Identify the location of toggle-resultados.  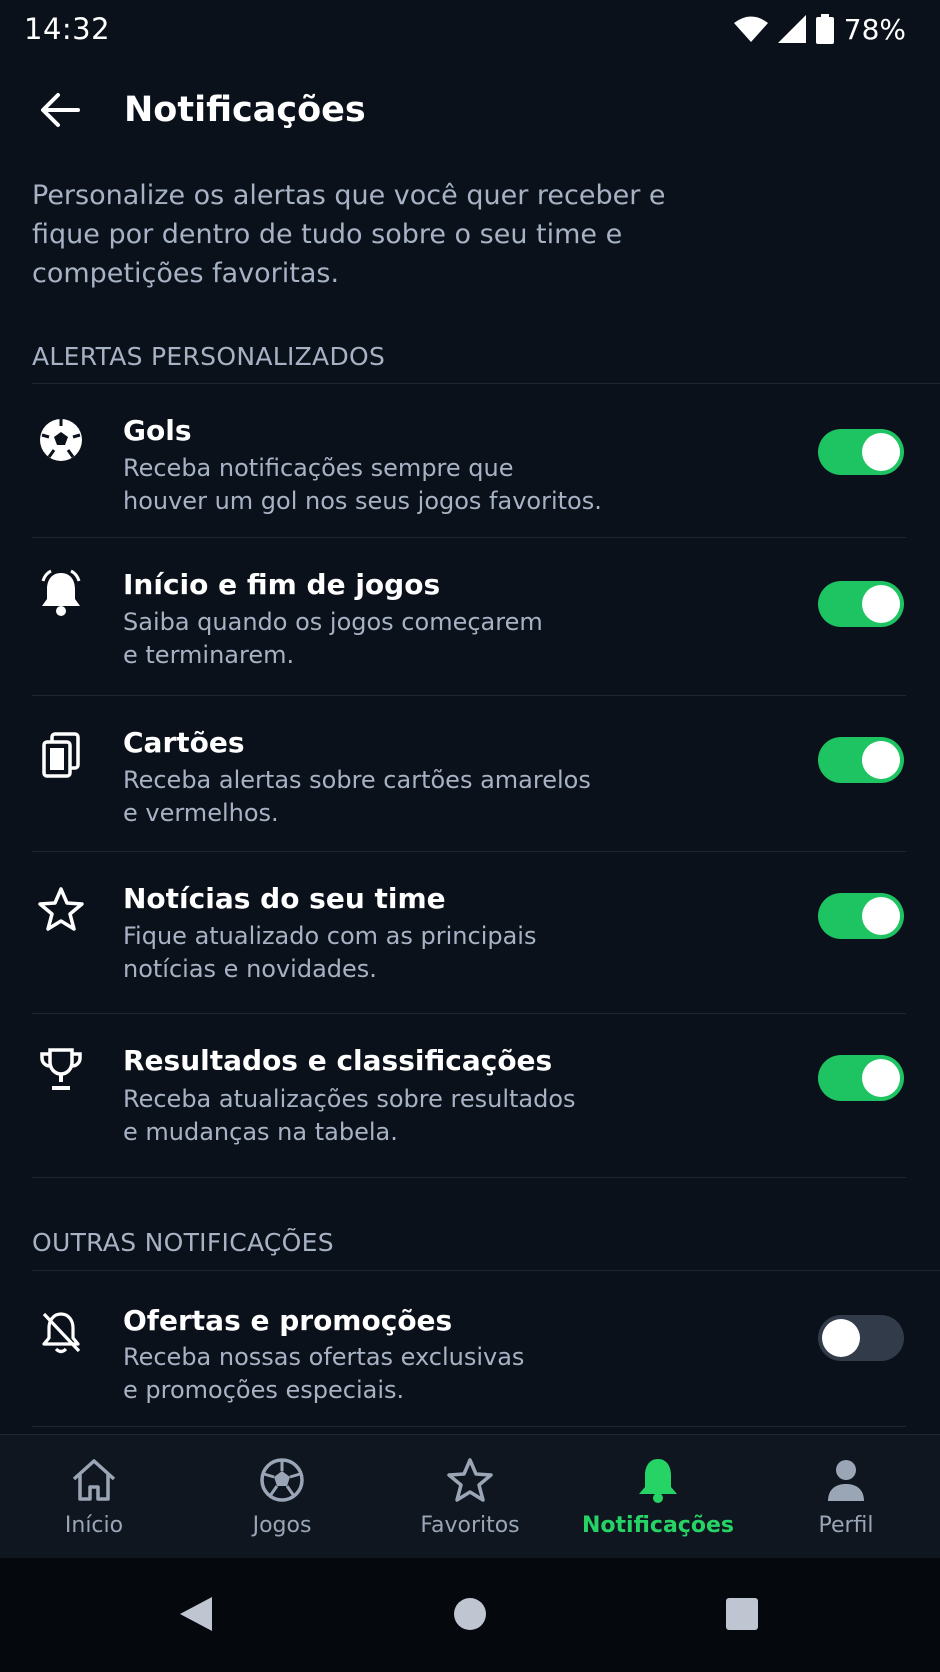
(861, 1078).